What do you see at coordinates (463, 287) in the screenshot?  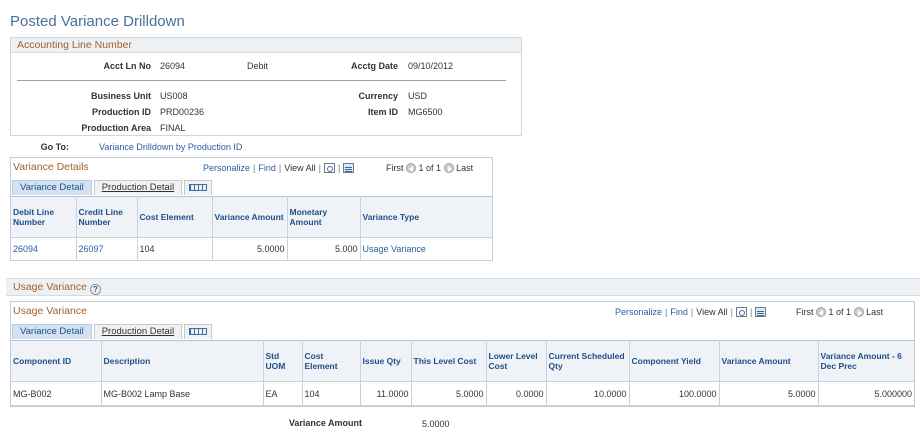 I see `usage-variance-section-header` at bounding box center [463, 287].